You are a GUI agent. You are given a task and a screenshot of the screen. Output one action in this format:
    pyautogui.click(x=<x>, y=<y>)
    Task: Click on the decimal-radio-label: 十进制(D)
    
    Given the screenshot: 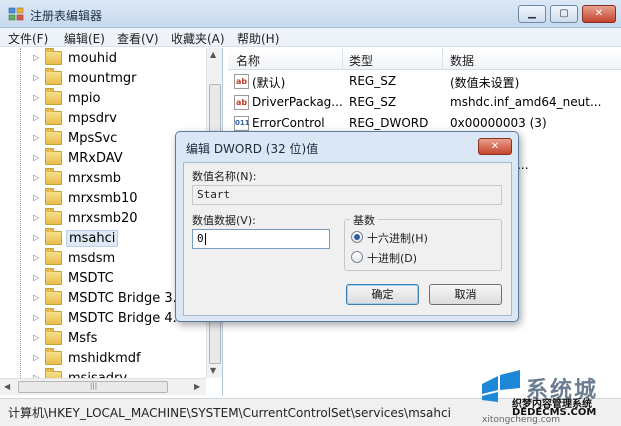 What is the action you would take?
    pyautogui.click(x=392, y=258)
    